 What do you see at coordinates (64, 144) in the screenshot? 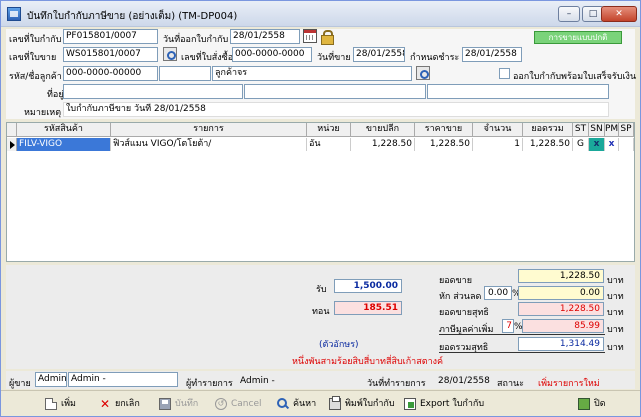
I see `cell-code: FILV-VIGO` at bounding box center [64, 144].